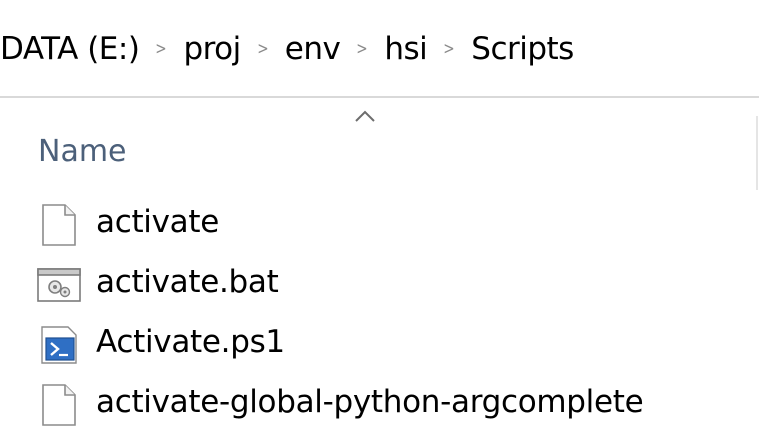 This screenshot has width=759, height=448. What do you see at coordinates (212, 49) in the screenshot?
I see `breadcrumb-item-proj: proj` at bounding box center [212, 49].